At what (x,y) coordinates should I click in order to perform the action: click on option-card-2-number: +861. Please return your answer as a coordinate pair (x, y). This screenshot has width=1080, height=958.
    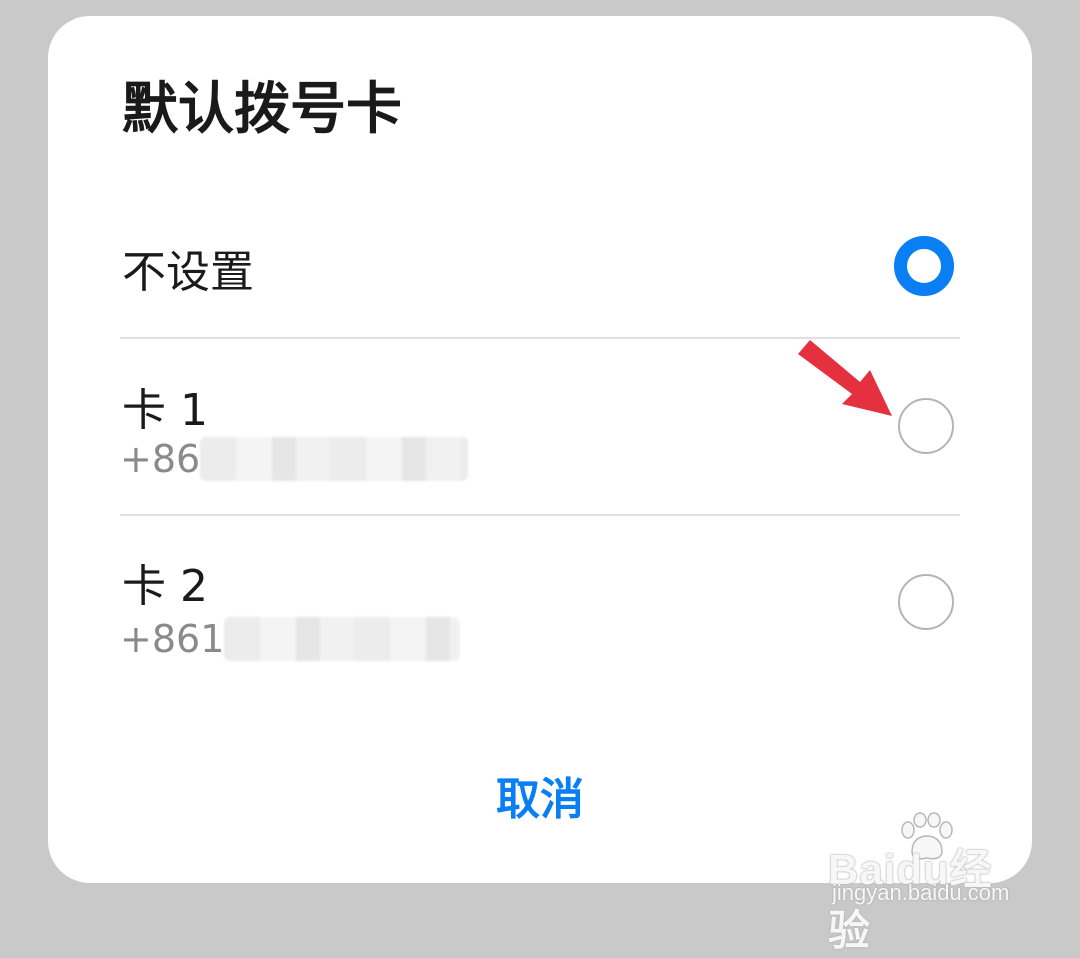
    Looking at the image, I should click on (290, 637).